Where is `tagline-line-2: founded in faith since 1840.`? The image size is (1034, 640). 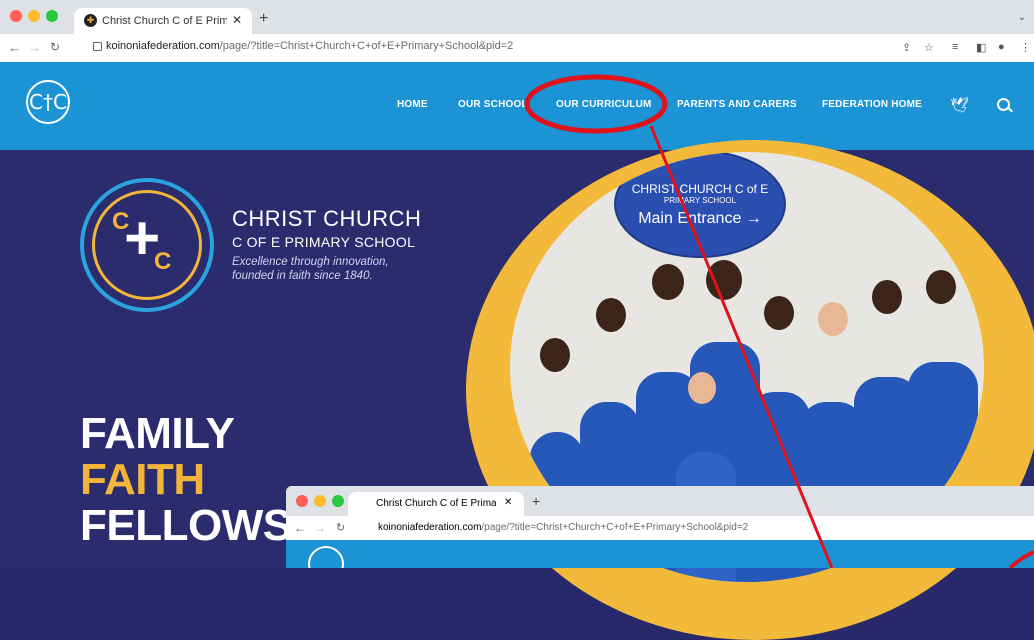
tagline-line-2: founded in faith since 1840. is located at coordinates (302, 276).